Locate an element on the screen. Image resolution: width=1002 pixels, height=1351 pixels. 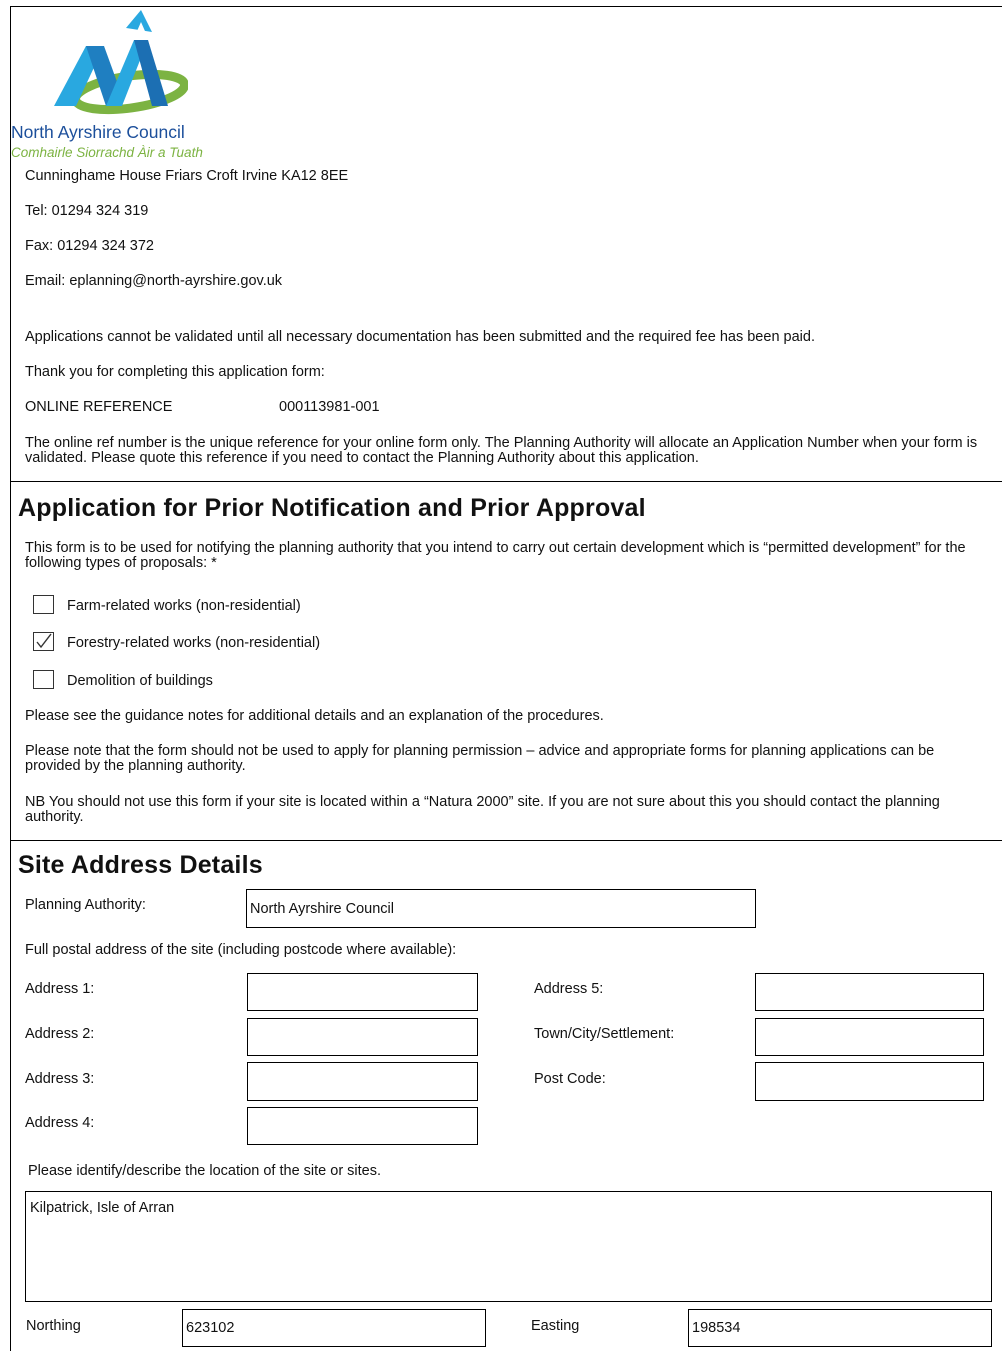
address5-label: Address 5: is located at coordinates (569, 989).